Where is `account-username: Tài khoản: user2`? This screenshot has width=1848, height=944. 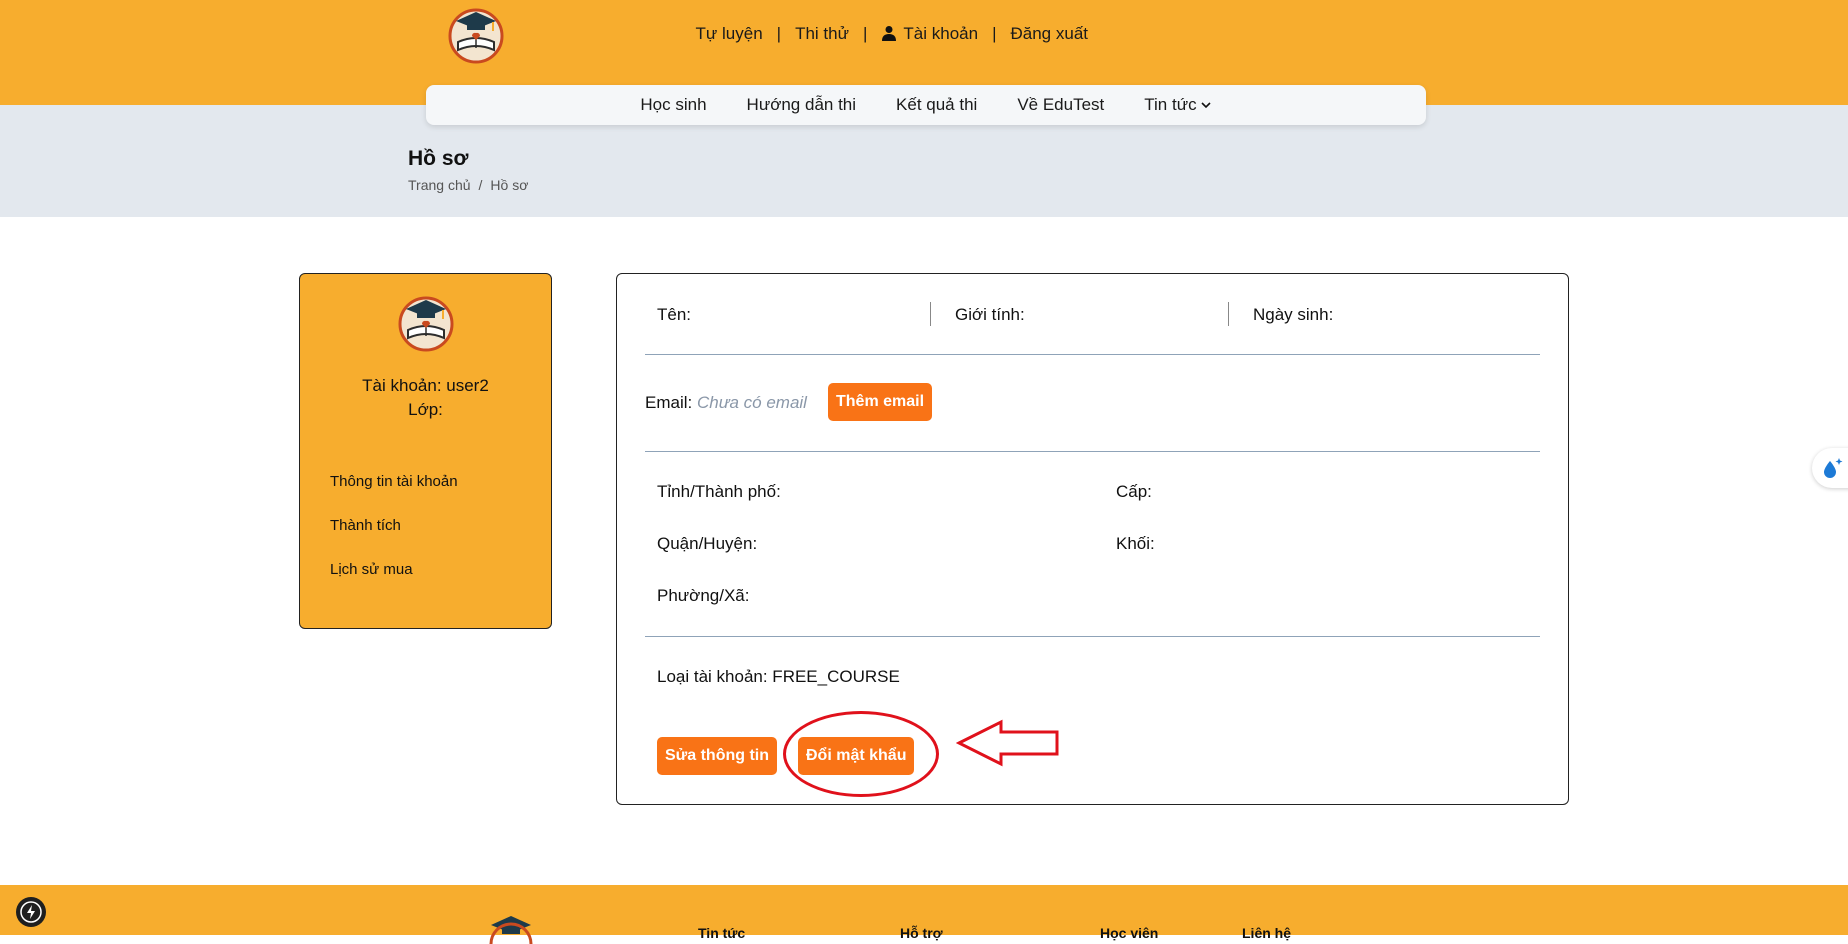
account-username: Tài khoản: user2 is located at coordinates (425, 385).